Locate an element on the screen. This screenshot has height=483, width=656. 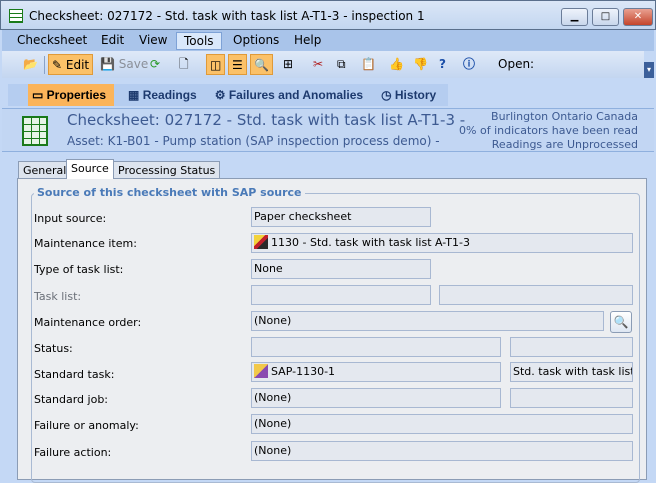
nav-failures: ⚙ Failures and Anomalies is located at coordinates (289, 95).